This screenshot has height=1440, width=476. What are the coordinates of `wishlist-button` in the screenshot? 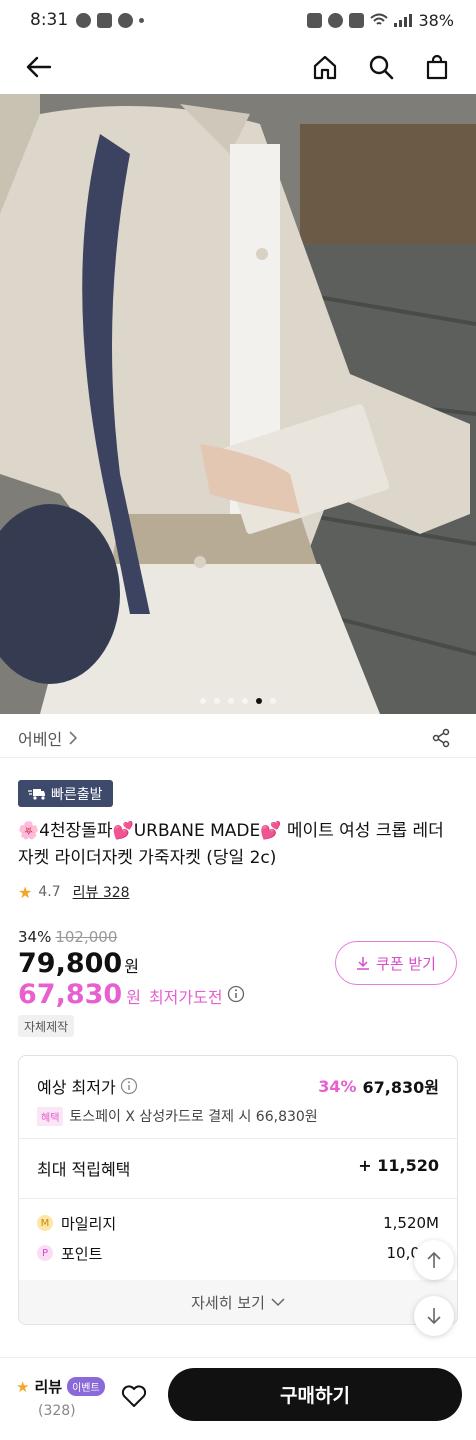 It's located at (134, 1396).